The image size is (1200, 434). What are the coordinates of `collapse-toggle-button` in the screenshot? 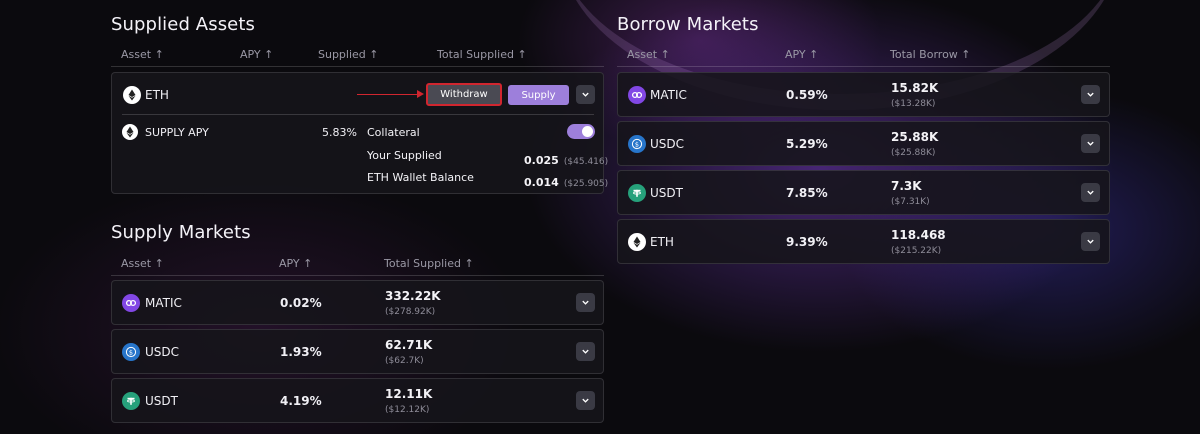 It's located at (585, 94).